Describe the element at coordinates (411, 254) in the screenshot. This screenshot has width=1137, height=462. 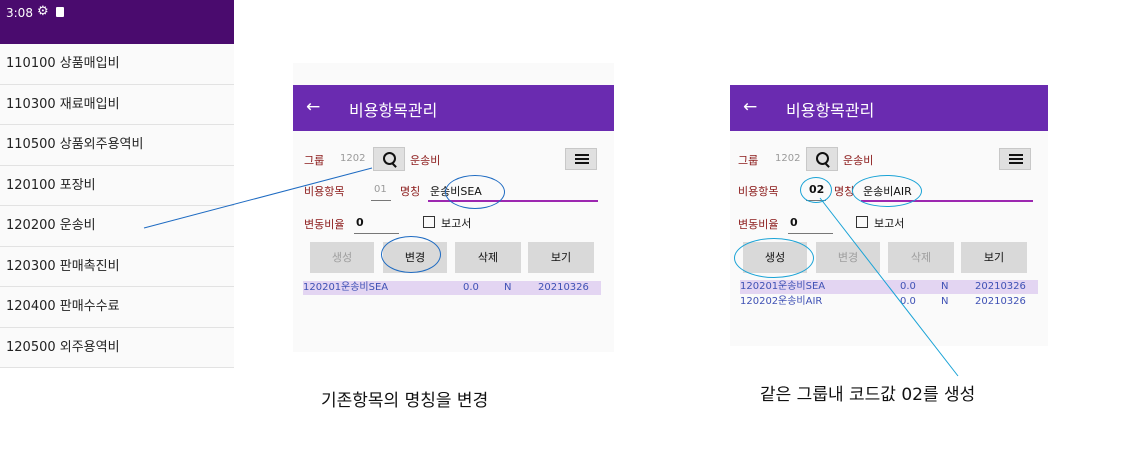
I see `highlight-change-button` at that location.